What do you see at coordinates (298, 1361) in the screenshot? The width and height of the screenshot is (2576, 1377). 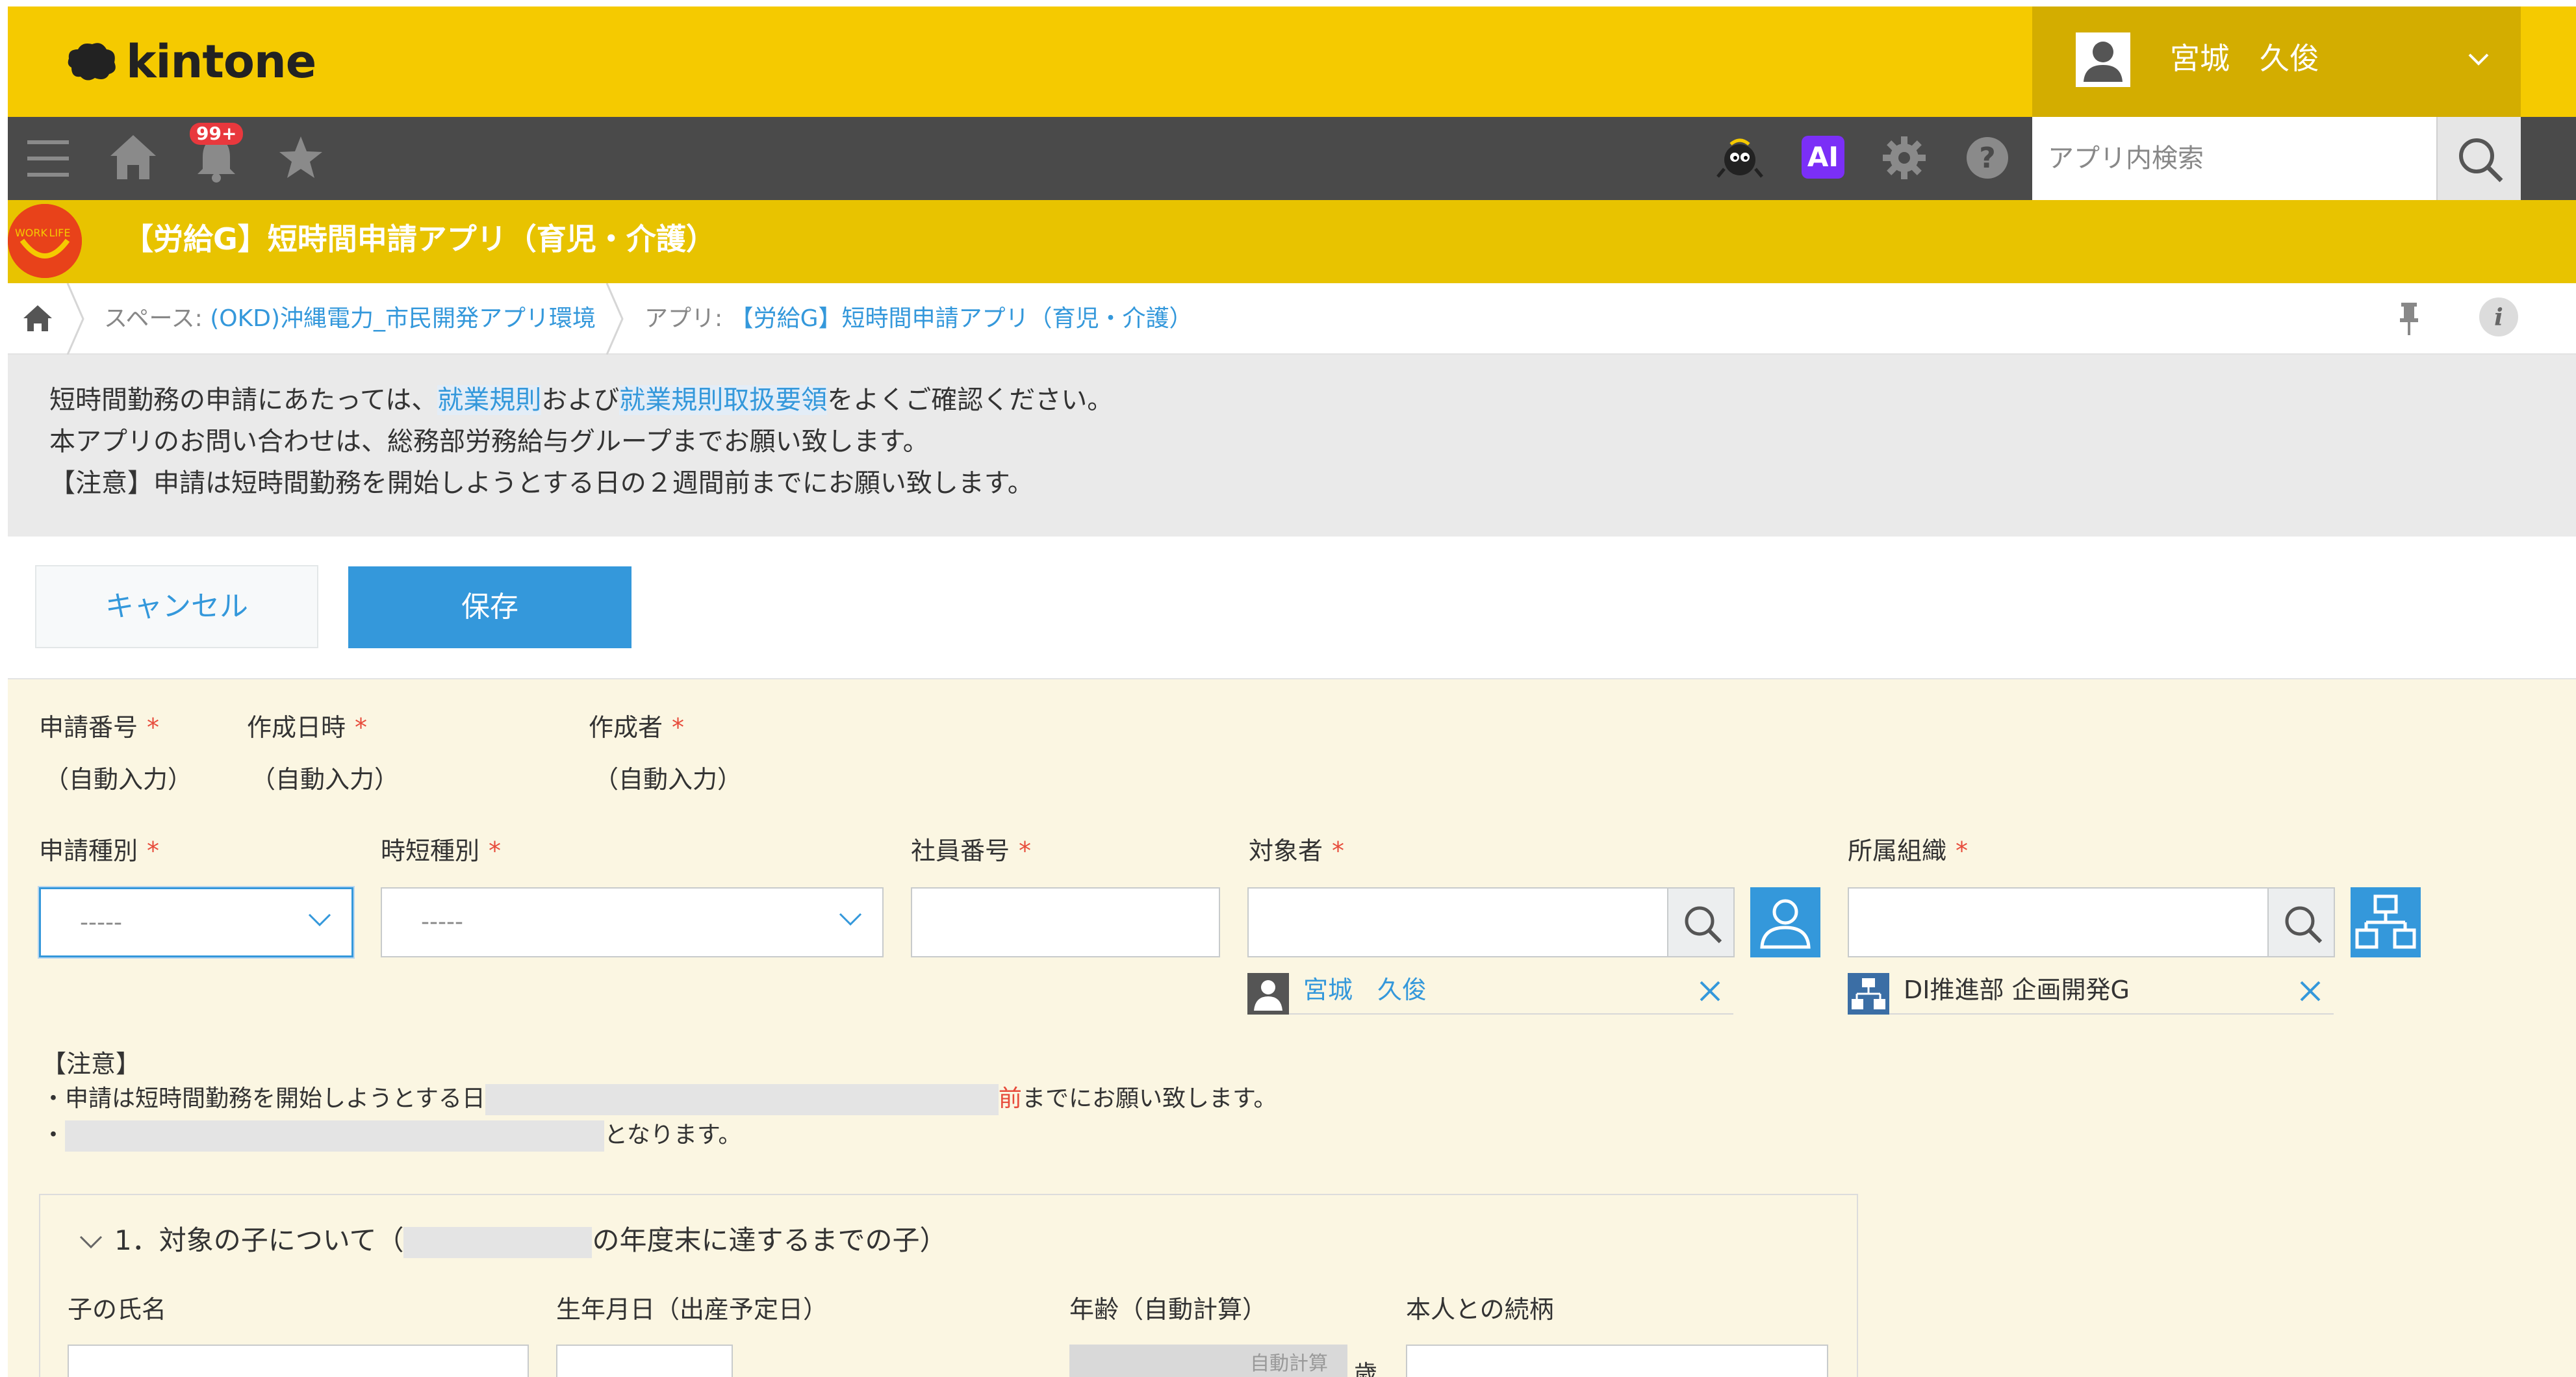 I see `child-name-input` at bounding box center [298, 1361].